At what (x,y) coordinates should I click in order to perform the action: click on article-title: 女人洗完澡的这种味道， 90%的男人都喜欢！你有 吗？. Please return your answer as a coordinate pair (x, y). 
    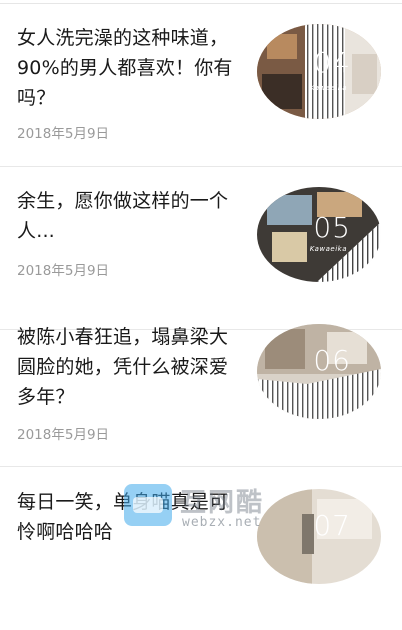
    Looking at the image, I should click on (130, 68).